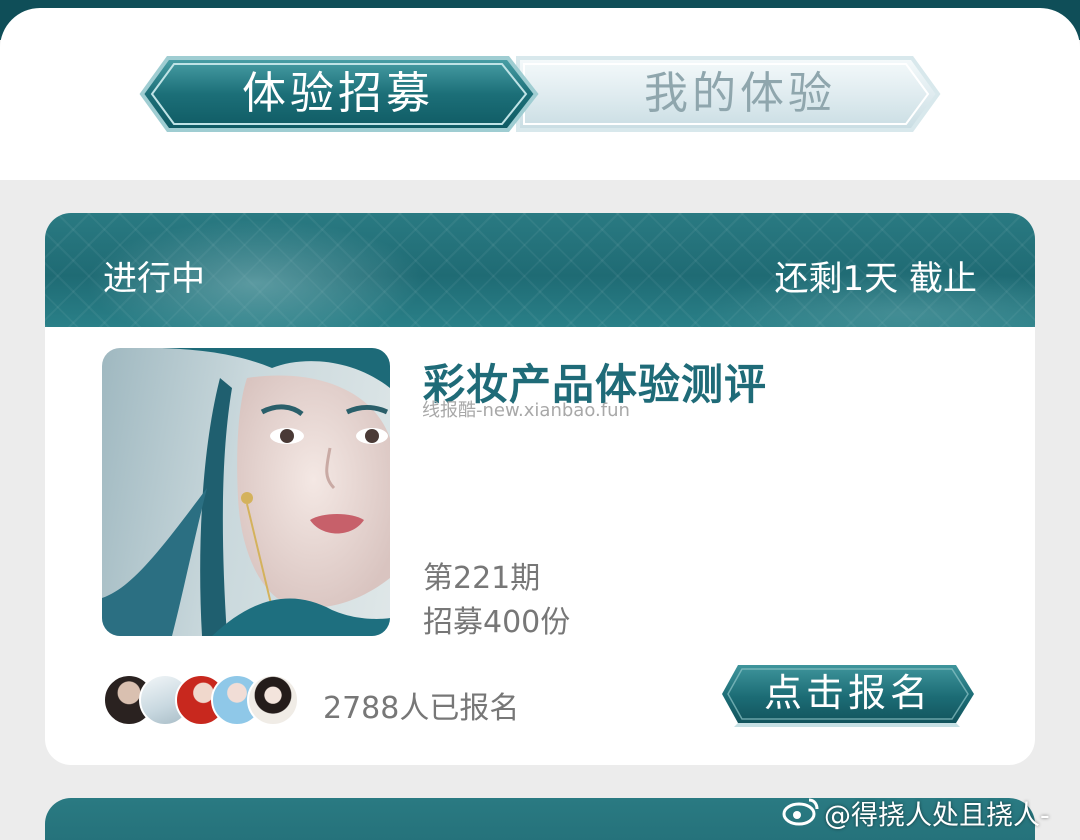 The width and height of the screenshot is (1080, 840). Describe the element at coordinates (540, 270) in the screenshot. I see `card-header: 进行中 还剩1天 截止` at that location.